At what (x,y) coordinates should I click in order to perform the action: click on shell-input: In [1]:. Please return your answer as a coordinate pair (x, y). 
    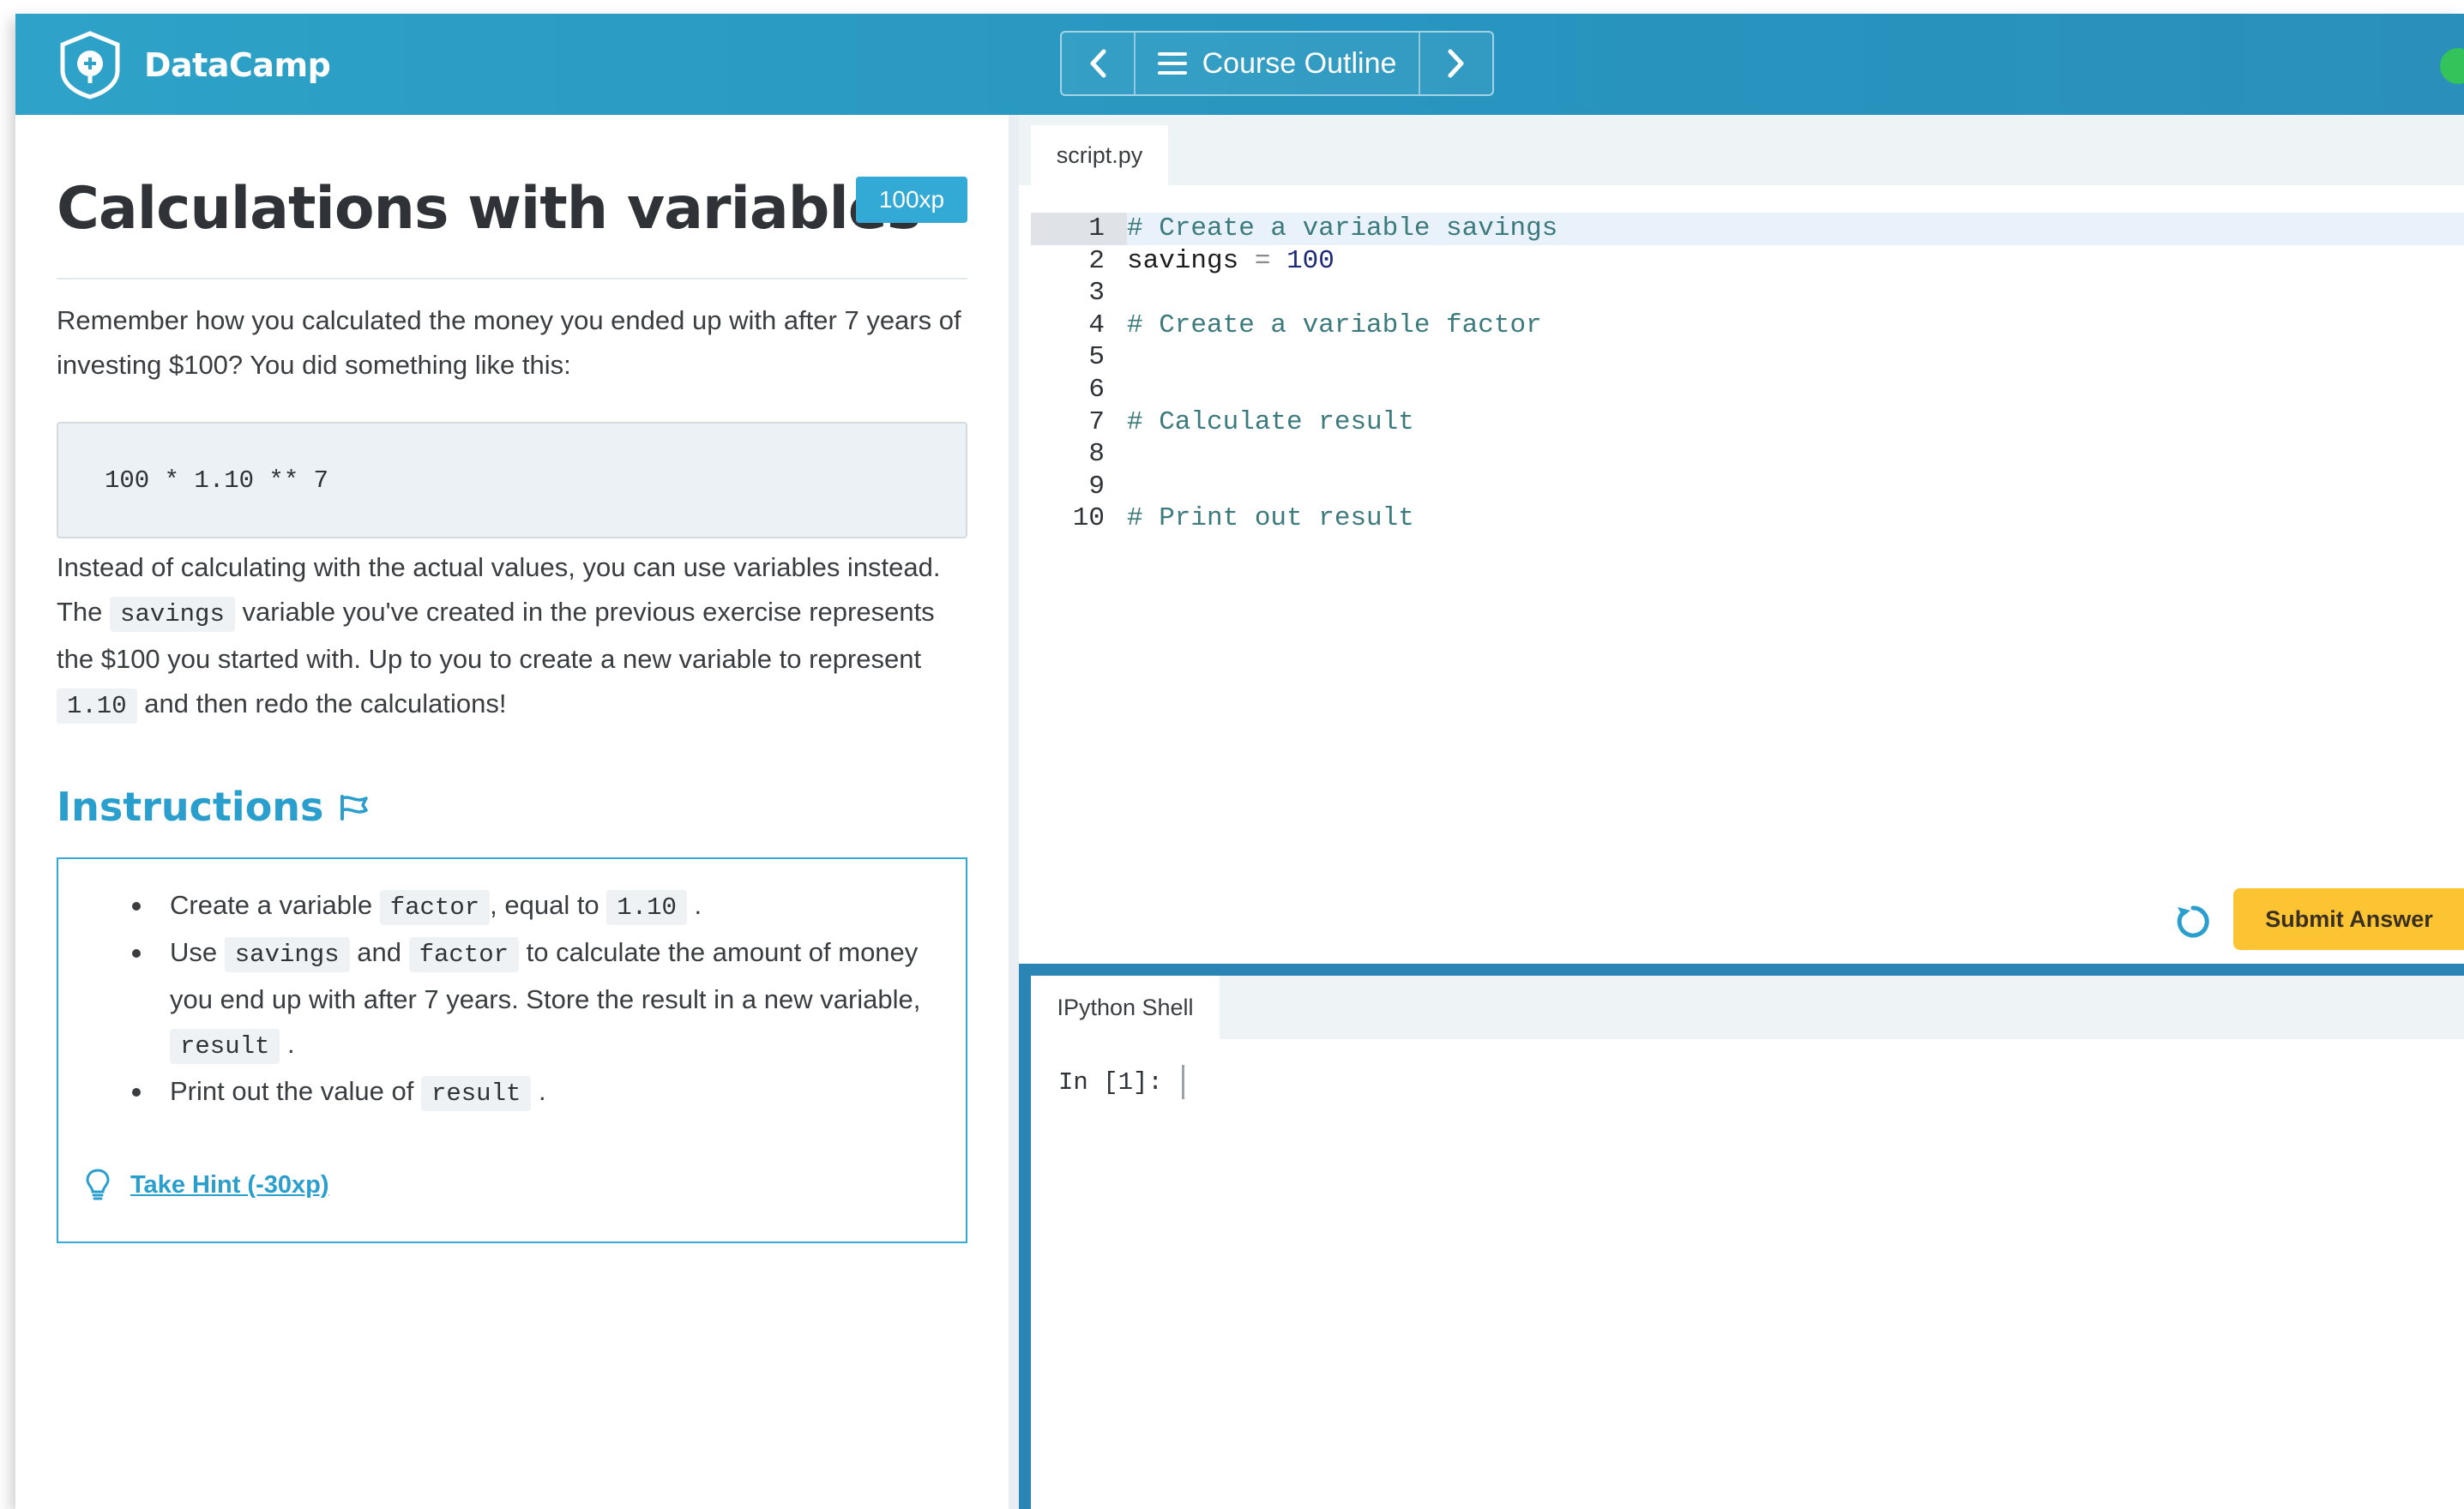
    Looking at the image, I should click on (1121, 1082).